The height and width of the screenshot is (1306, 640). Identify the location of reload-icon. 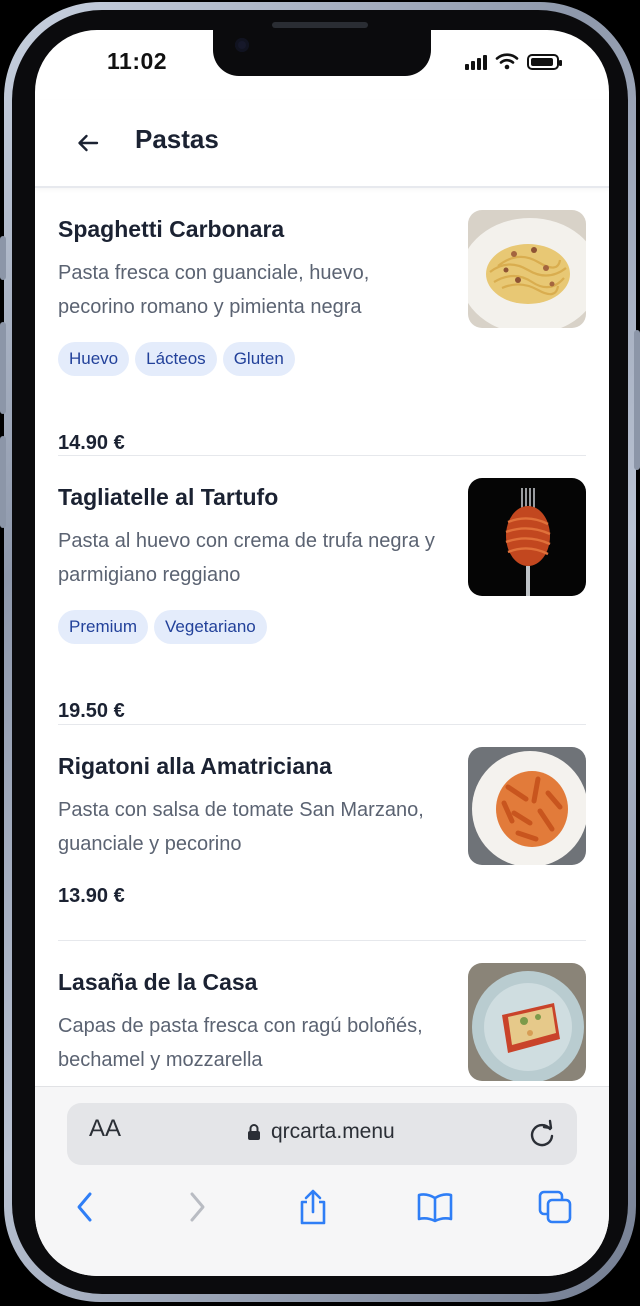
(542, 1133).